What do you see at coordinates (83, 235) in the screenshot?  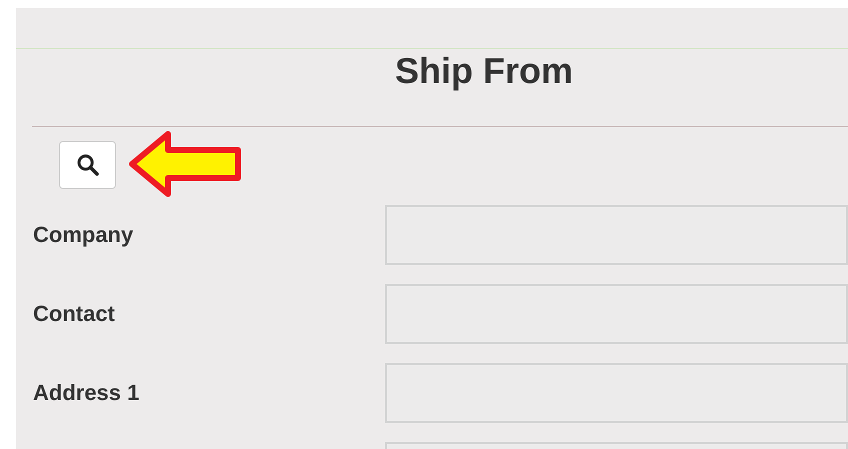 I see `field-label: Company` at bounding box center [83, 235].